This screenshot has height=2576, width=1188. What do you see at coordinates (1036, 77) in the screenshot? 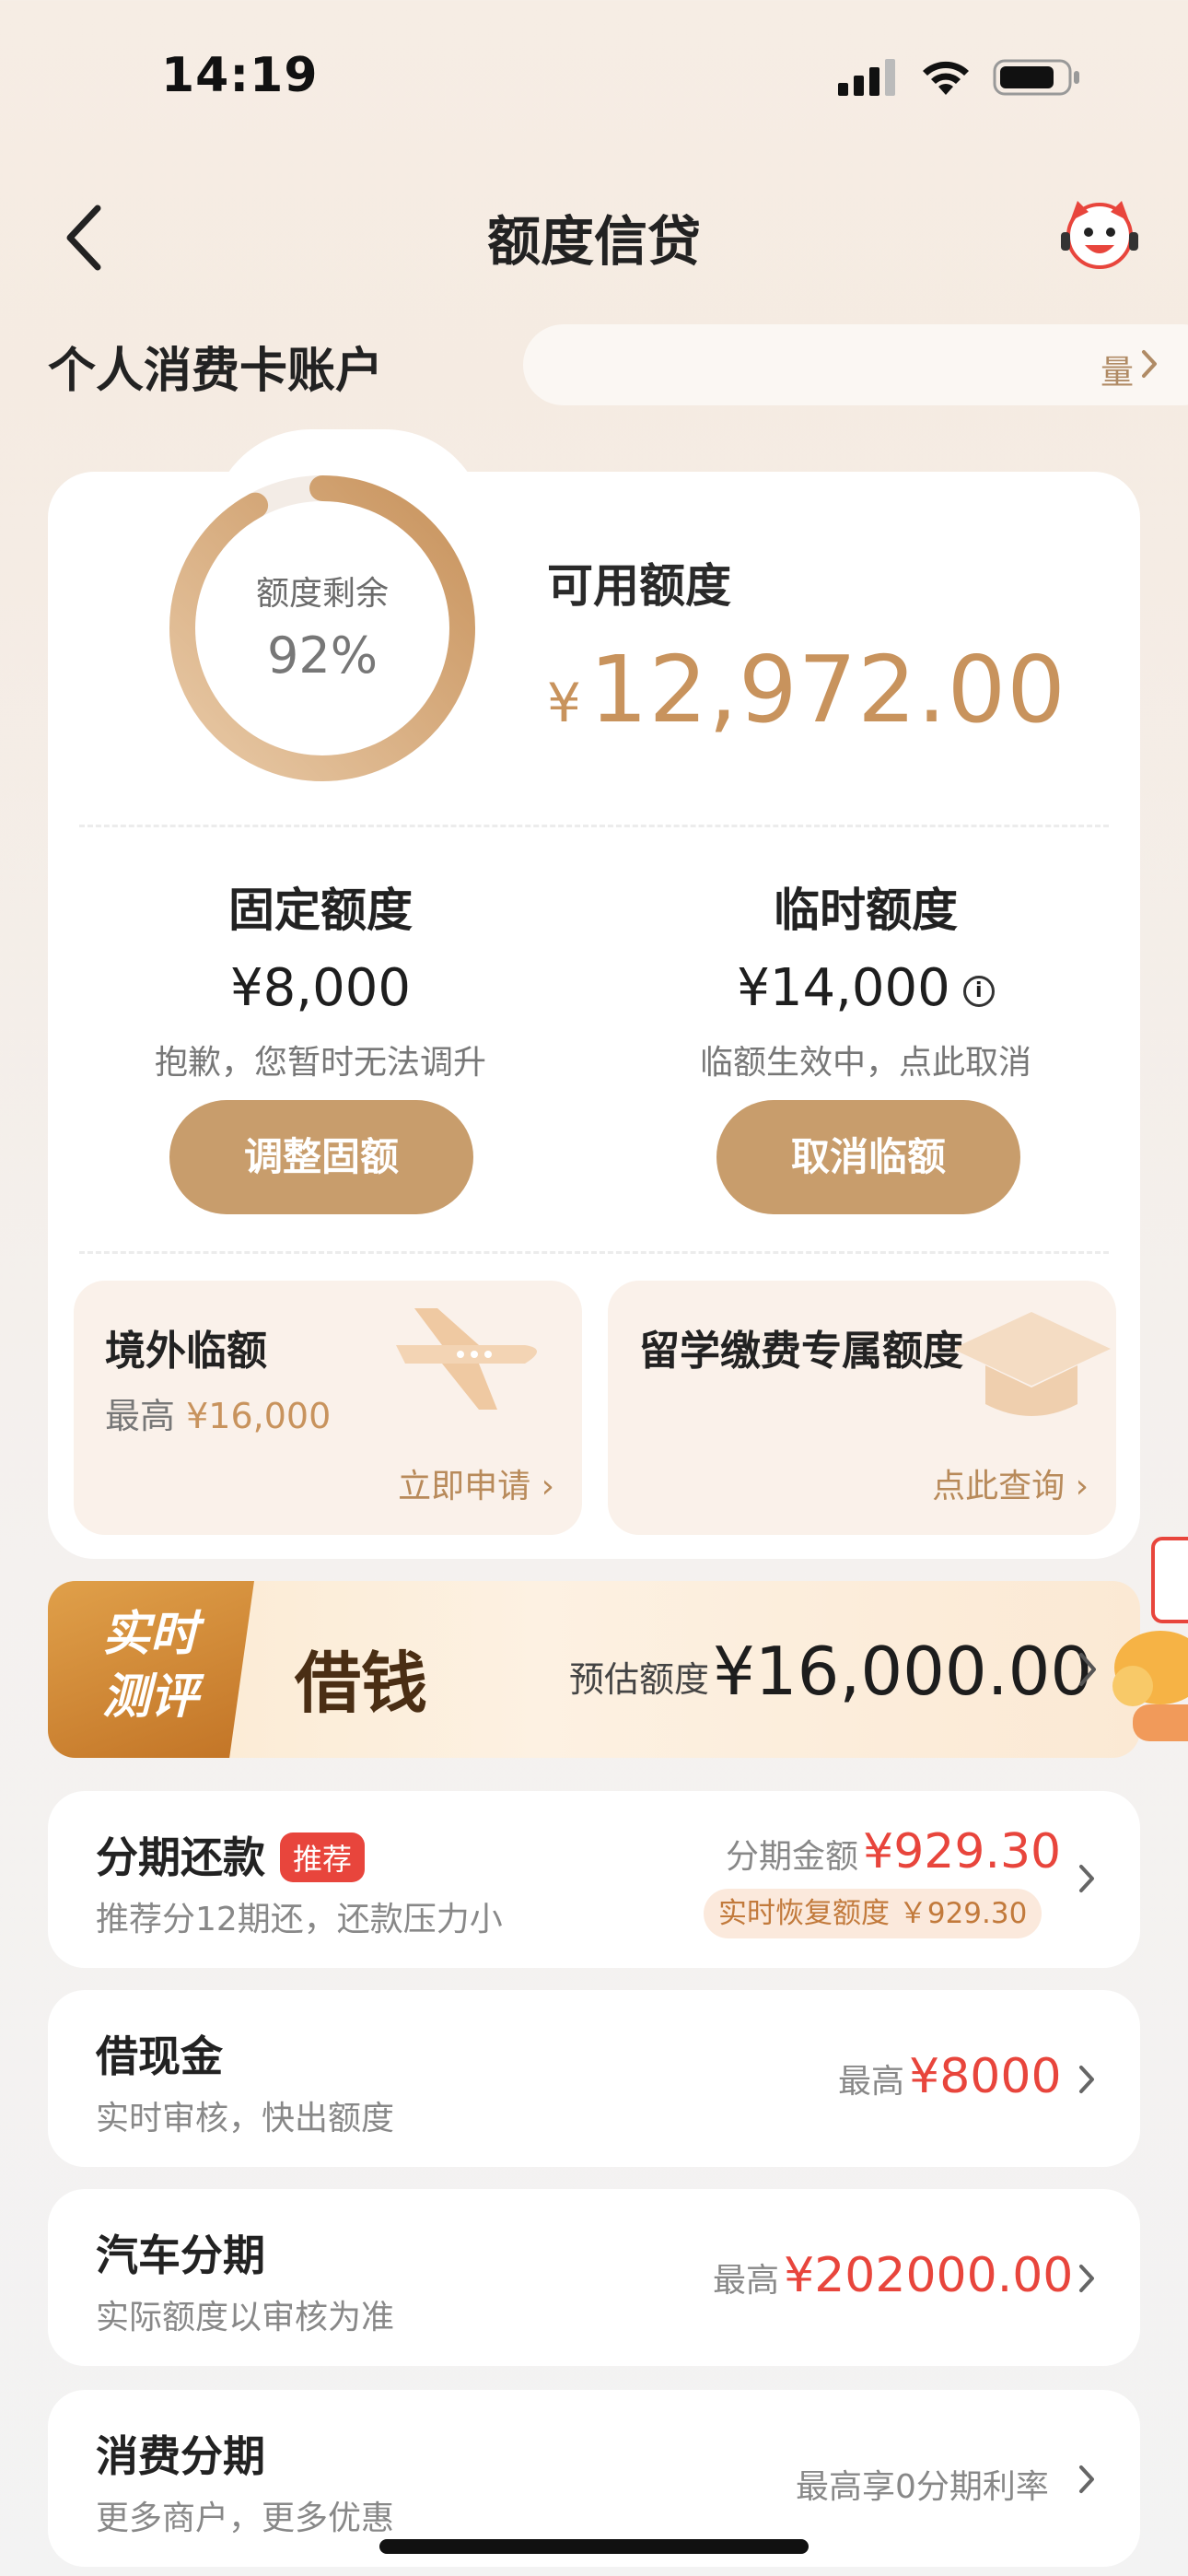
I see `battery-icon` at bounding box center [1036, 77].